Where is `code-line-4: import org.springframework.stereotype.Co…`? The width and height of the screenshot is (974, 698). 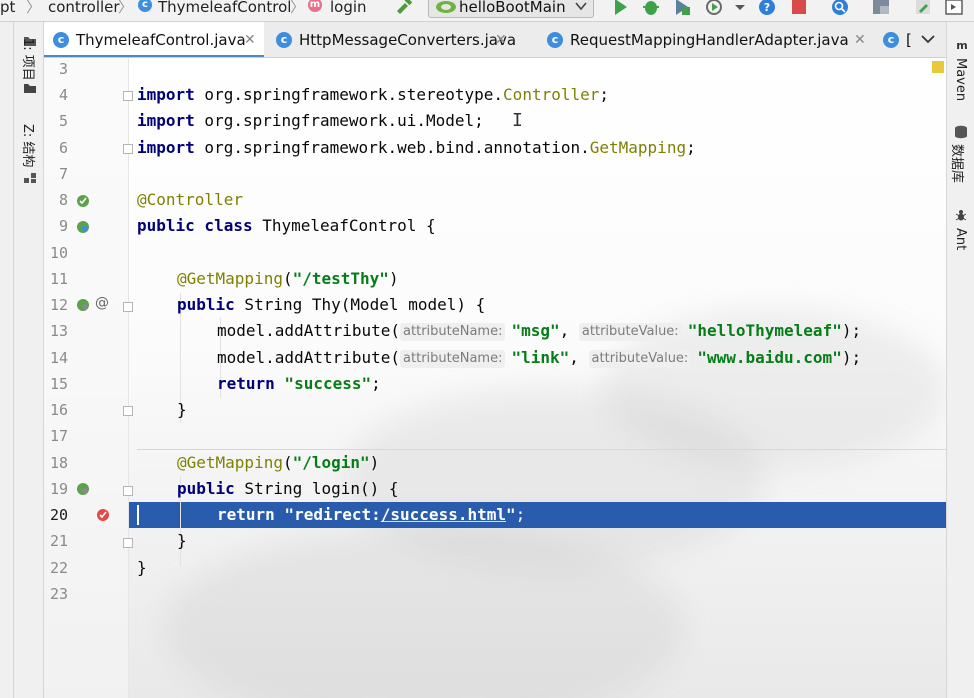
code-line-4: import org.springframework.stereotype.Co… is located at coordinates (373, 95).